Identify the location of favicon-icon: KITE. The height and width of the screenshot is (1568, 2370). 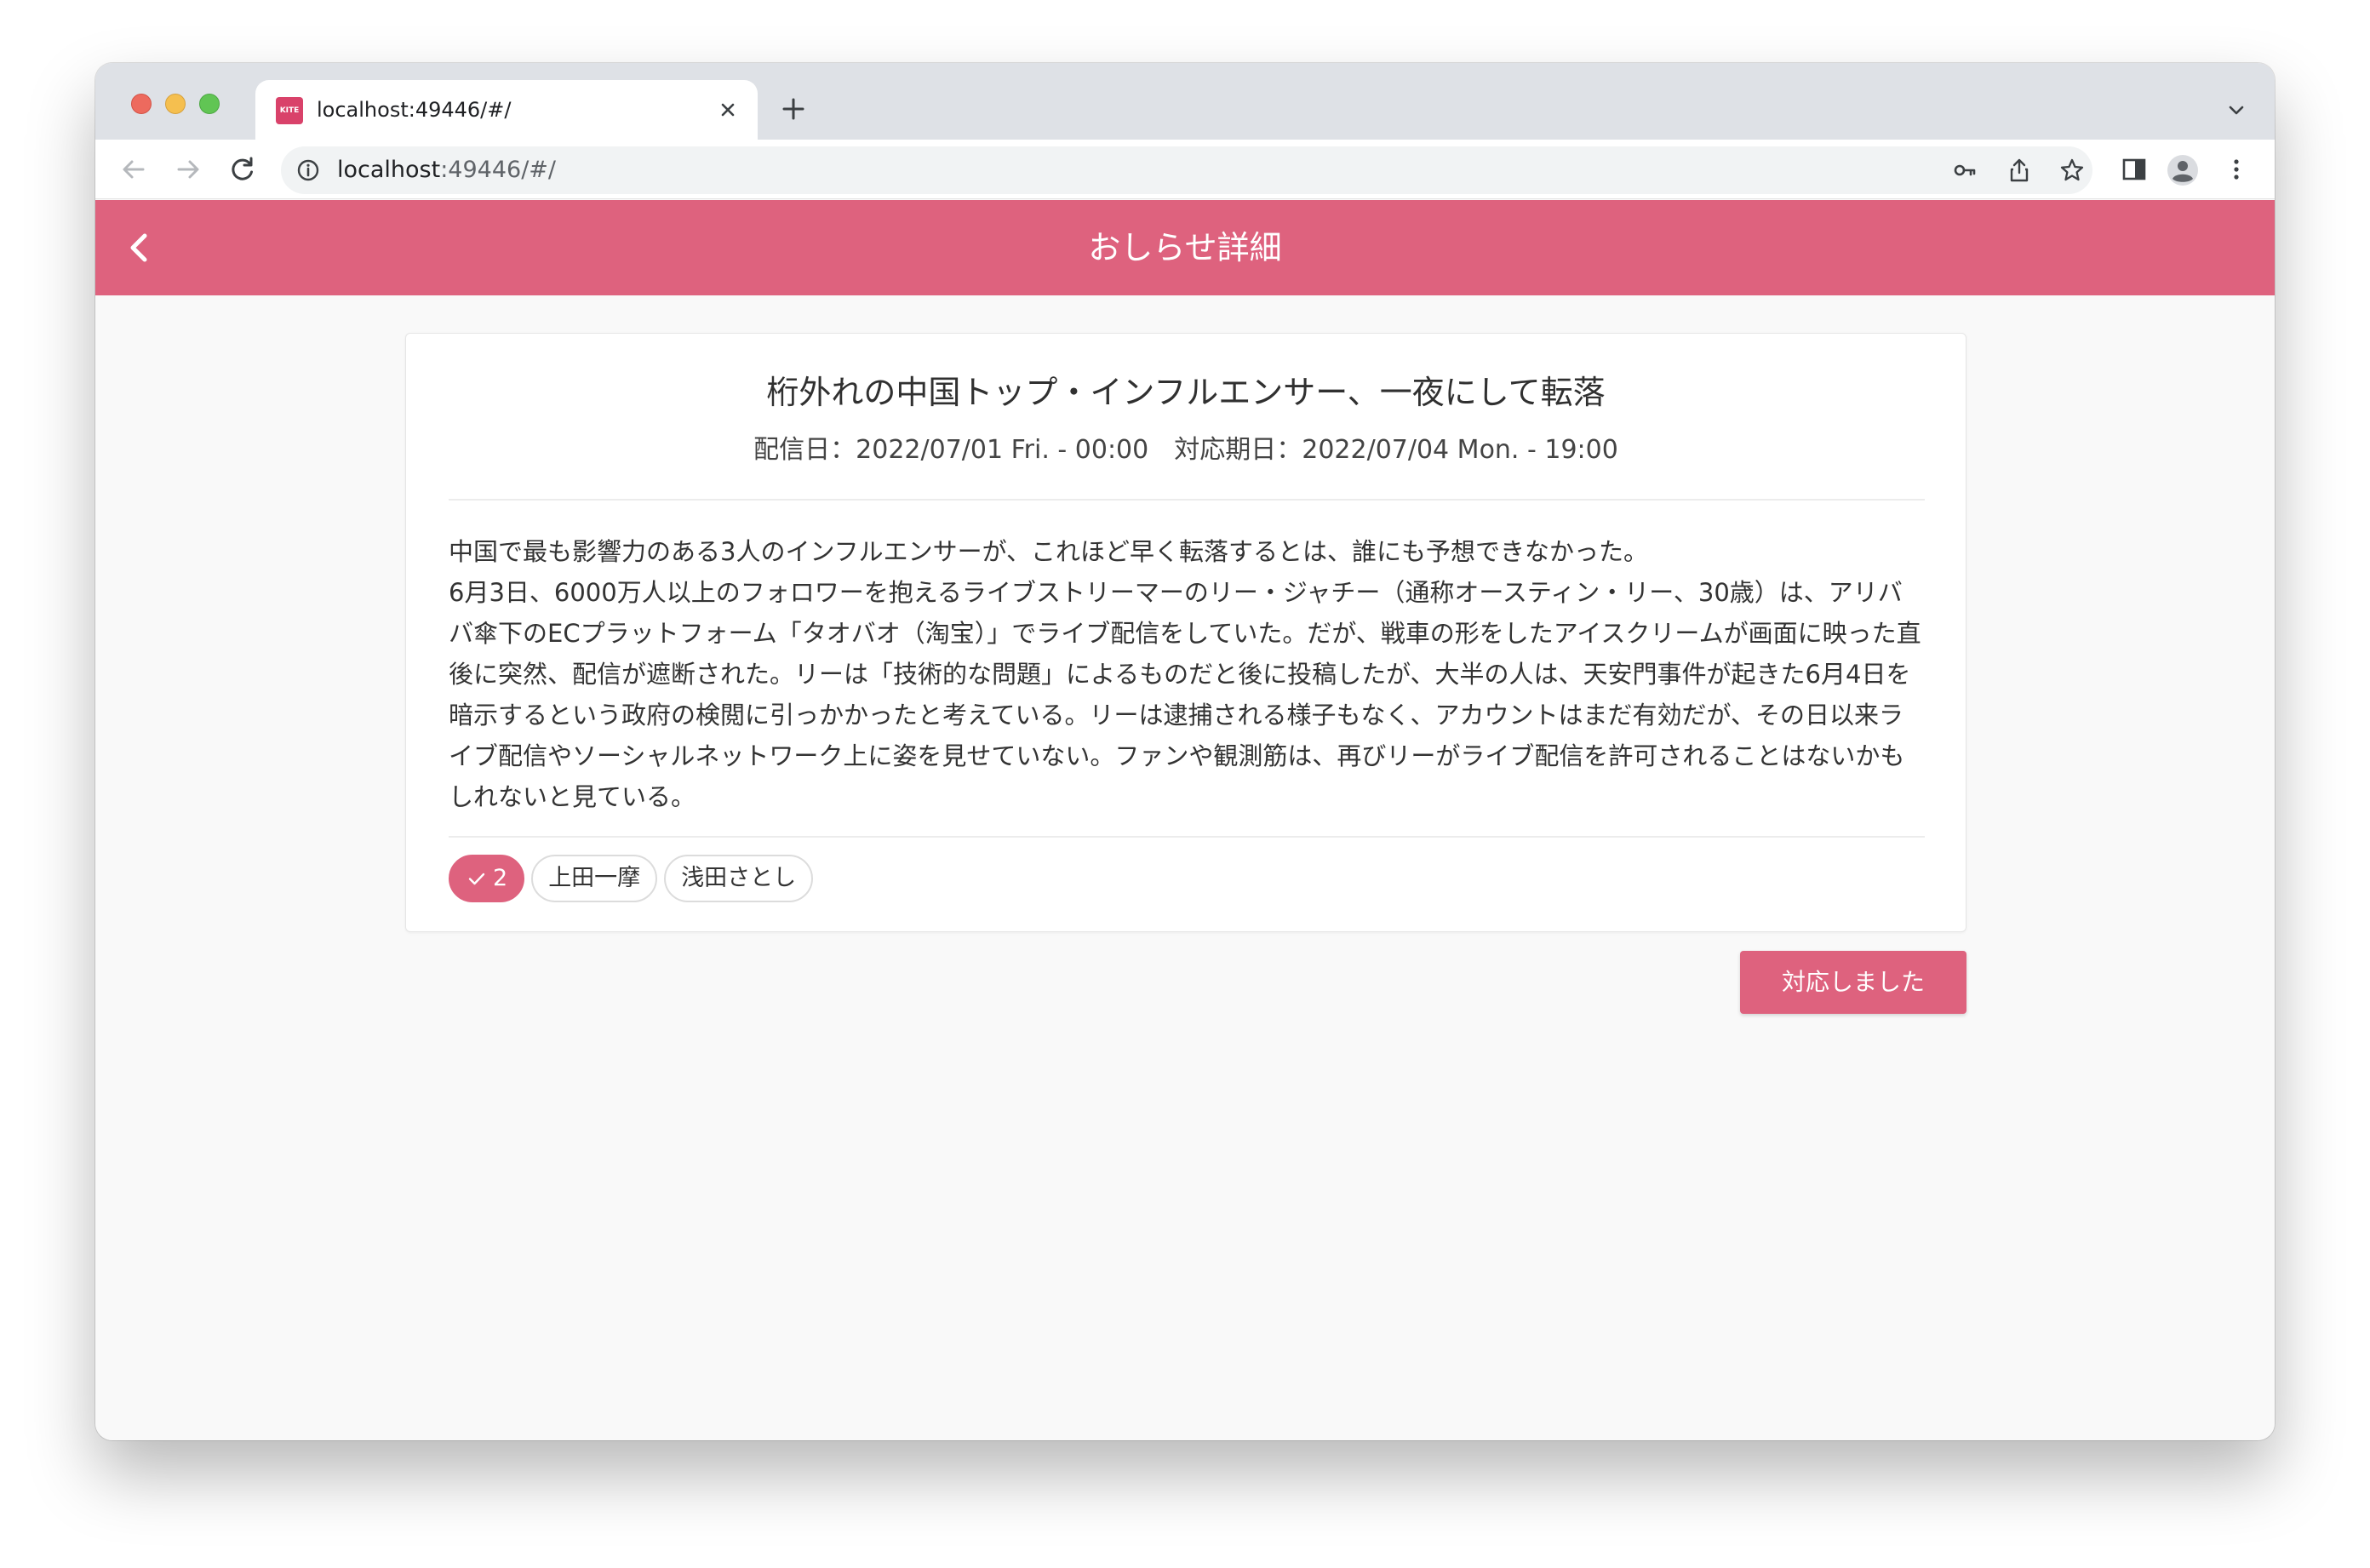
(289, 110).